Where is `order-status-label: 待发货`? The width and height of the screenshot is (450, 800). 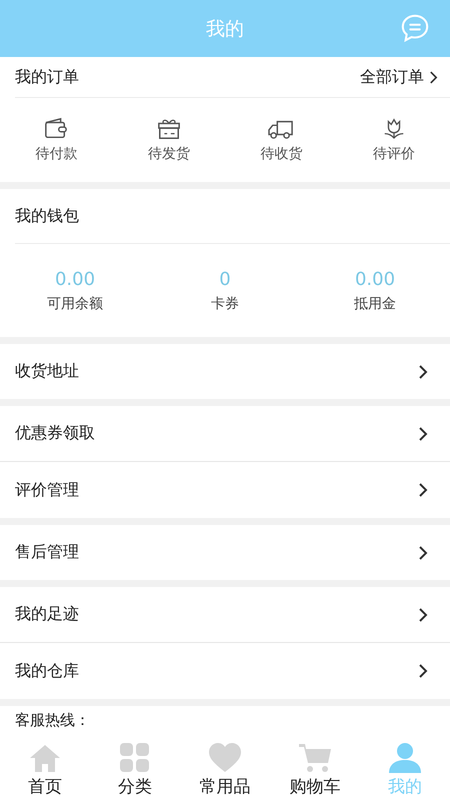
order-status-label: 待发货 is located at coordinates (169, 154).